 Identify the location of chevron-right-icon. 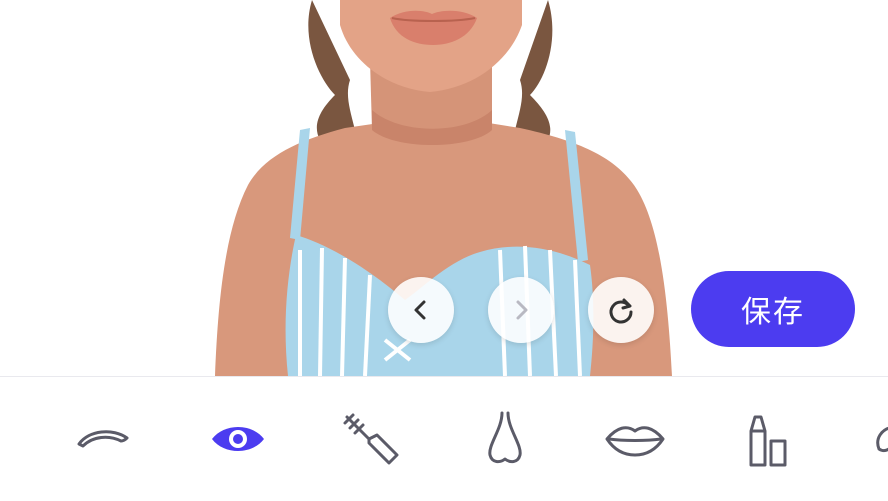
(522, 310).